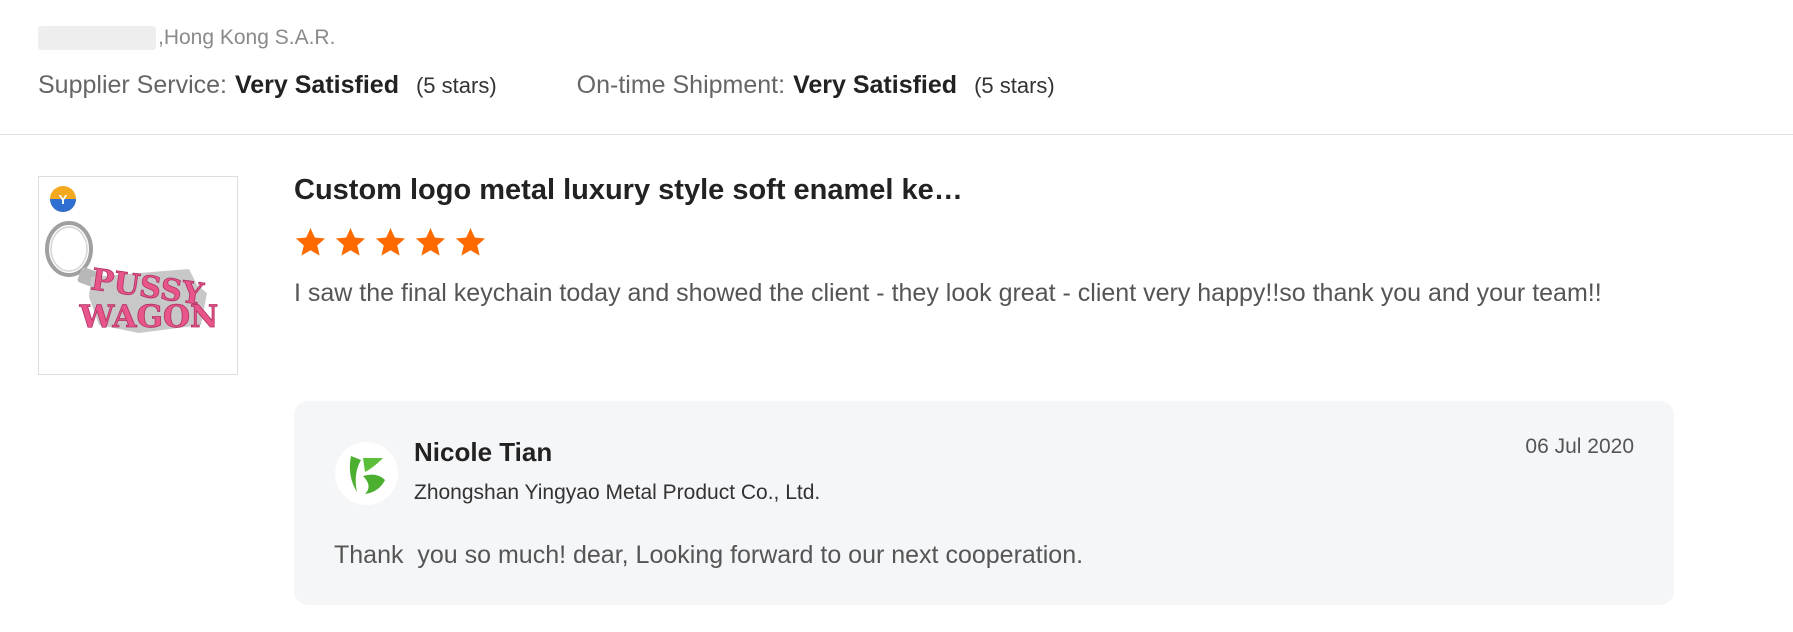  I want to click on reviewer-location: ,Hong Kong S.A.R., so click(186, 38).